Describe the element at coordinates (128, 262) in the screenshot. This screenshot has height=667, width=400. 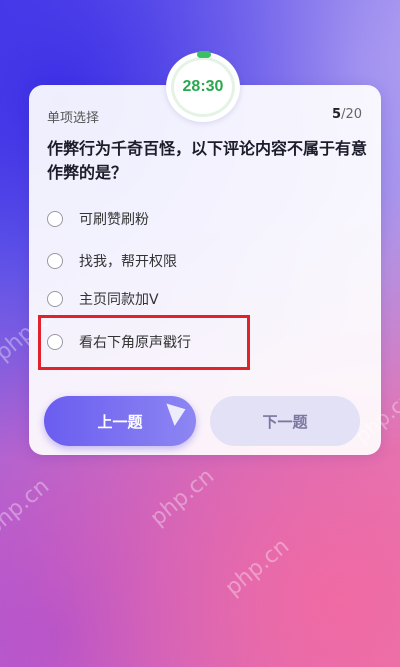
I see `option-label: 找我，帮开权限` at that location.